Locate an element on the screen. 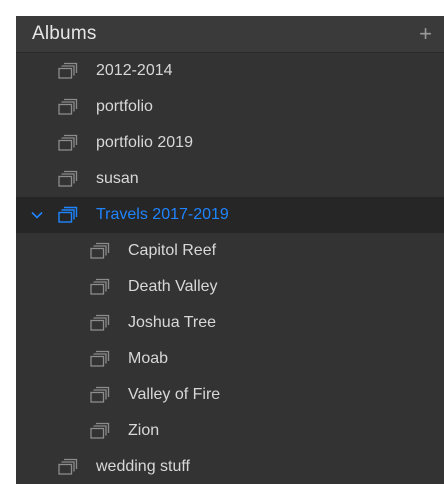 Image resolution: width=444 pixels, height=484 pixels. album-label: portfolio 2019 is located at coordinates (144, 142).